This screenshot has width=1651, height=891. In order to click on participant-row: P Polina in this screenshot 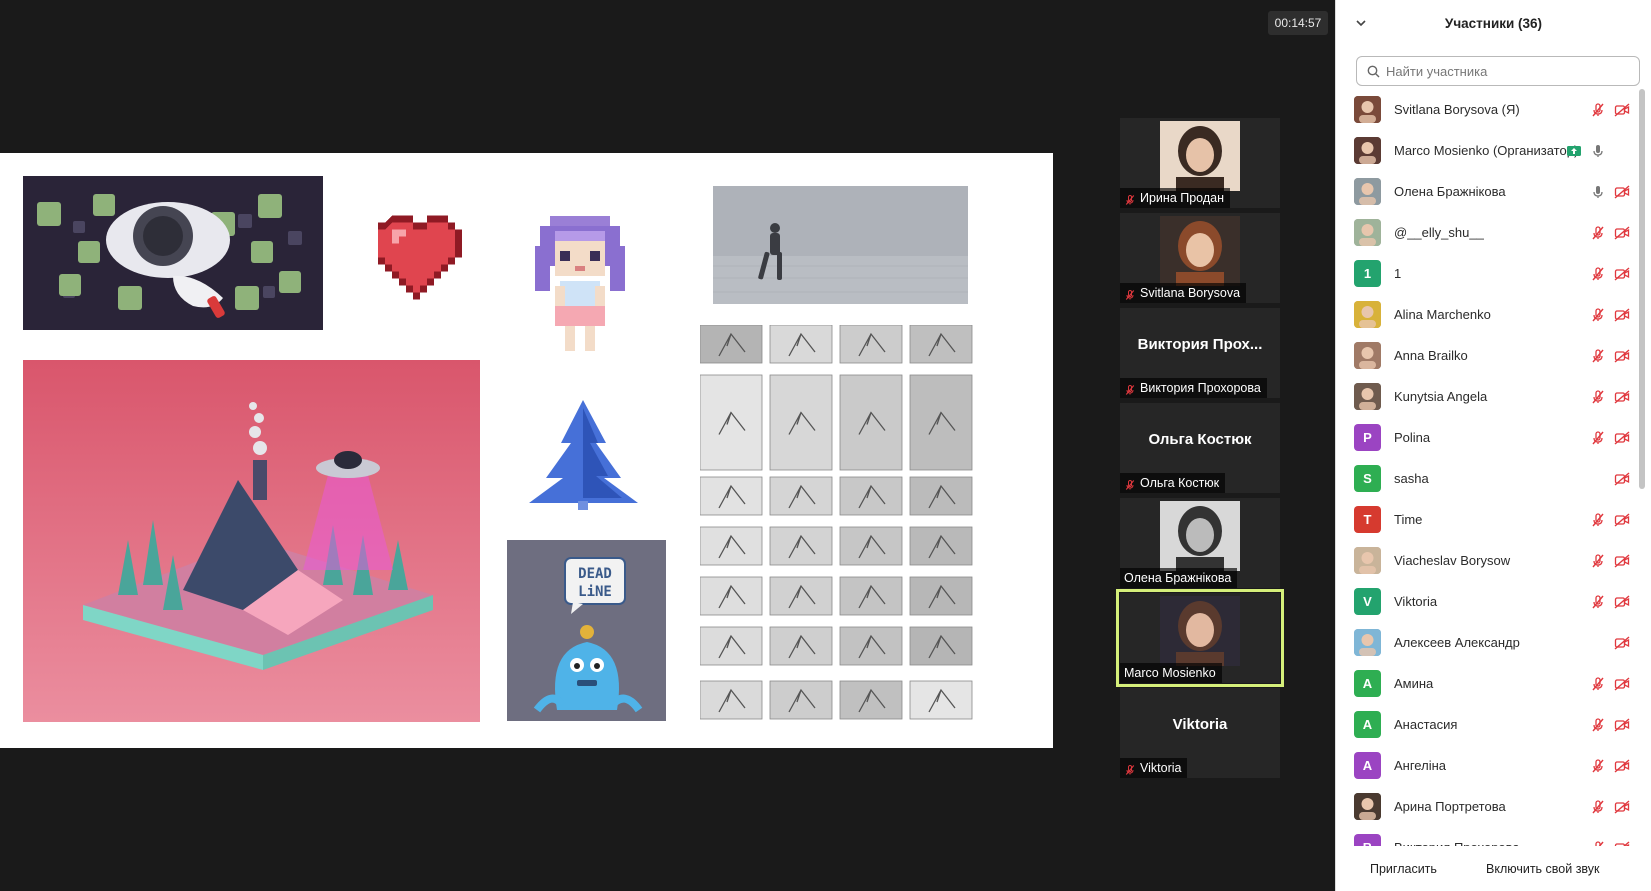, I will do `click(1486, 437)`.